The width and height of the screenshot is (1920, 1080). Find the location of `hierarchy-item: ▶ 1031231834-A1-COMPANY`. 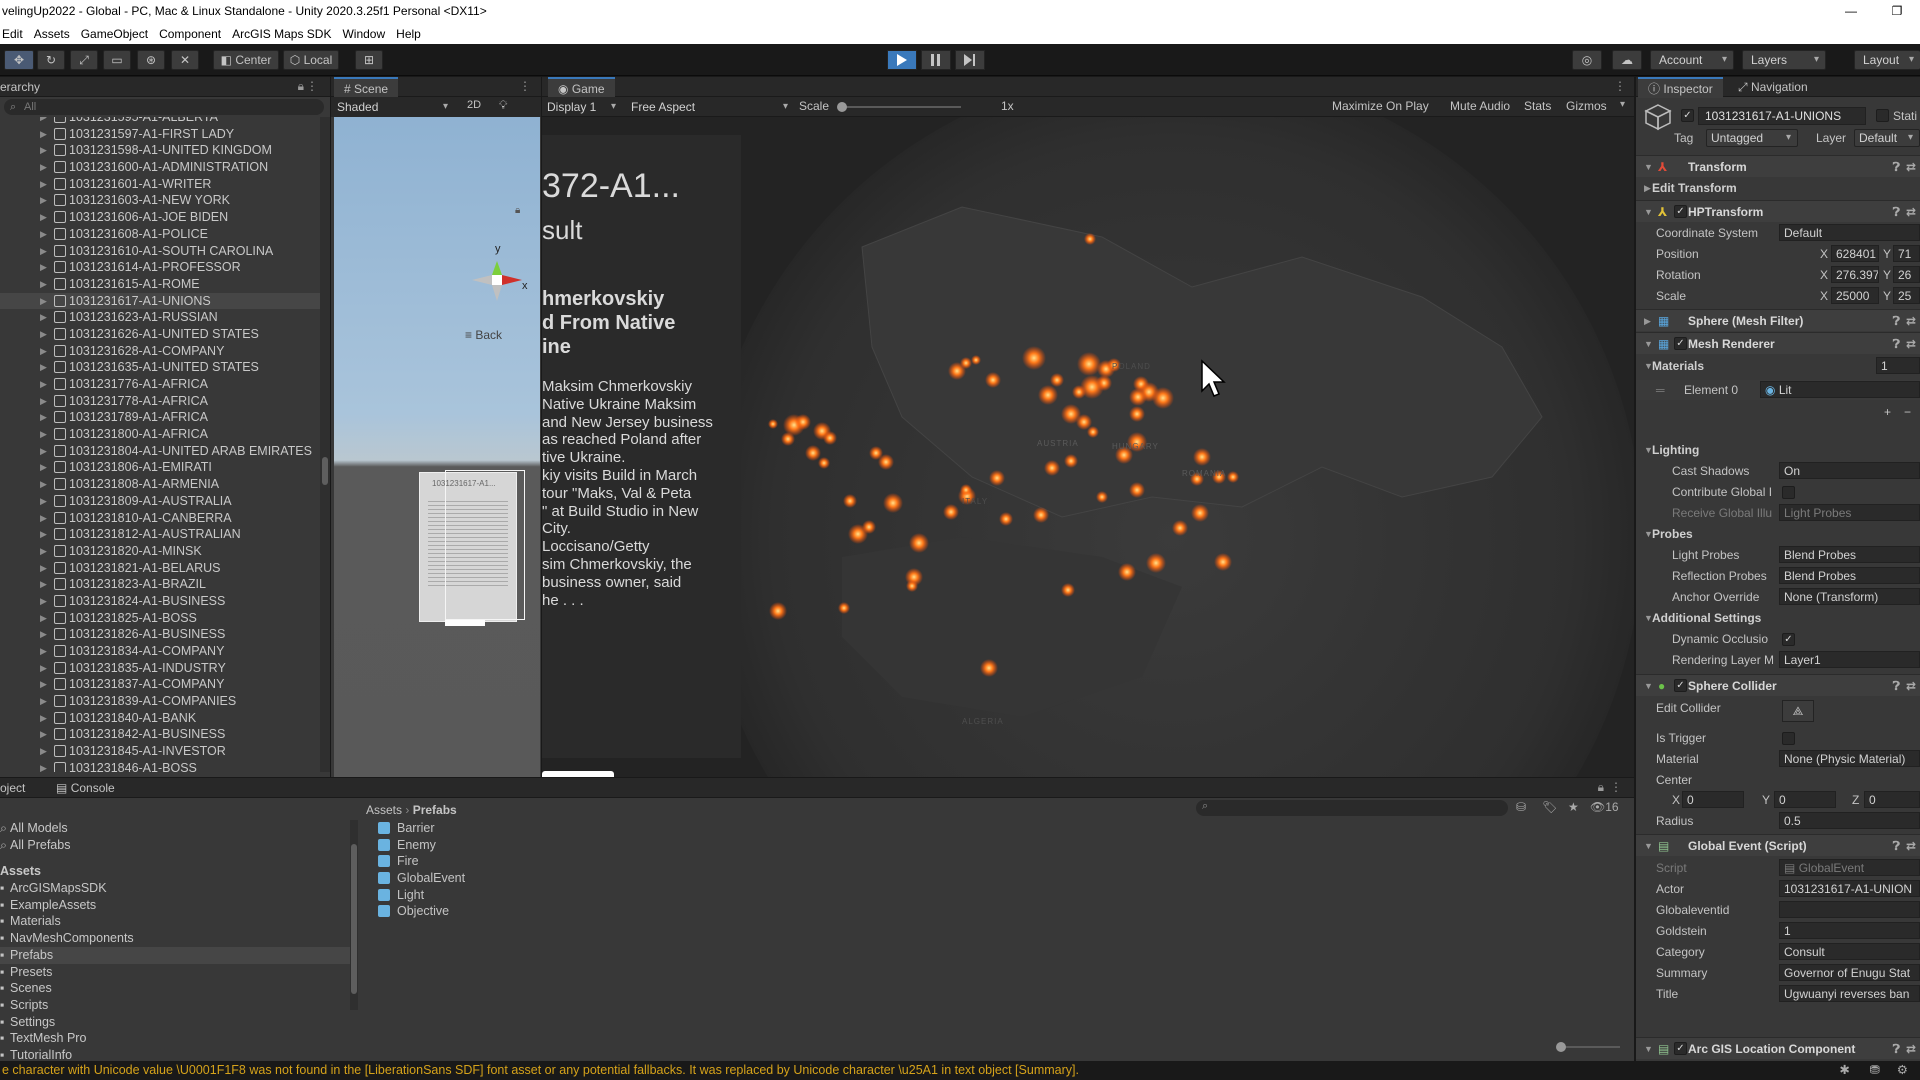

hierarchy-item: ▶ 1031231834-A1-COMPANY is located at coordinates (161, 651).